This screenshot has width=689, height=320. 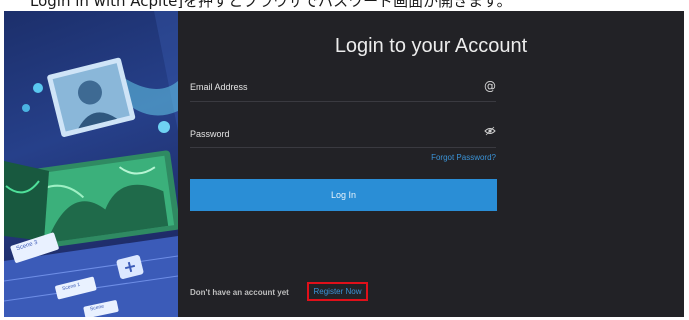 I want to click on password-label: Password, so click(x=210, y=134).